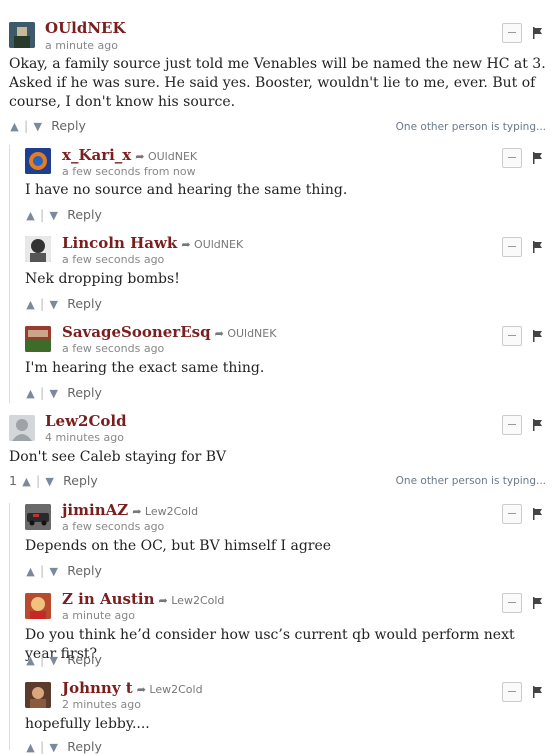 The height and width of the screenshot is (754, 557). Describe the element at coordinates (129, 171) in the screenshot. I see `timestamp: a few seconds from now` at that location.